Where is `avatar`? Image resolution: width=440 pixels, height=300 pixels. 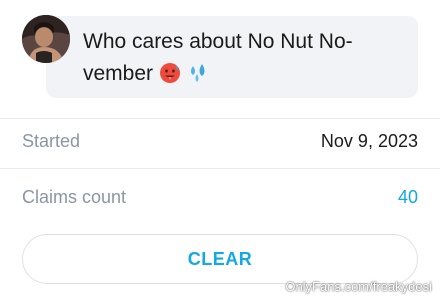 avatar is located at coordinates (46, 39).